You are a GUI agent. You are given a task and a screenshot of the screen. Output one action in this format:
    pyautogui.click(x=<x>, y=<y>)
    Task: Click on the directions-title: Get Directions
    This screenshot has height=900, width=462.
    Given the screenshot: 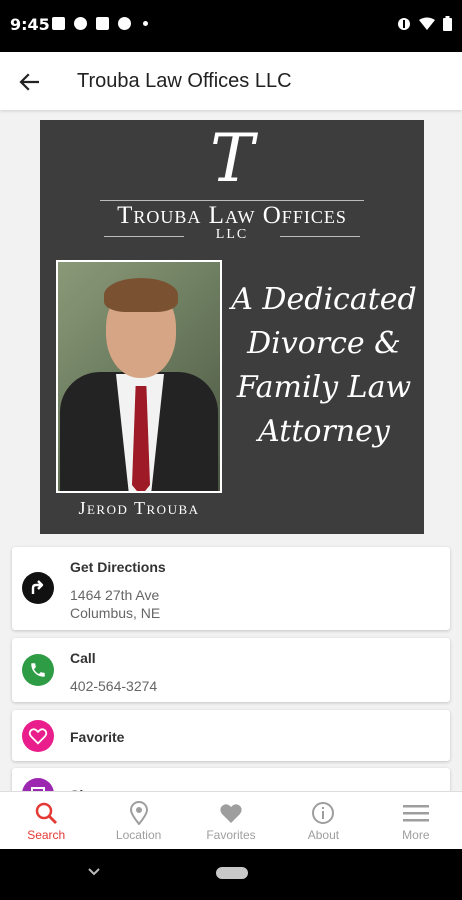 What is the action you would take?
    pyautogui.click(x=118, y=567)
    